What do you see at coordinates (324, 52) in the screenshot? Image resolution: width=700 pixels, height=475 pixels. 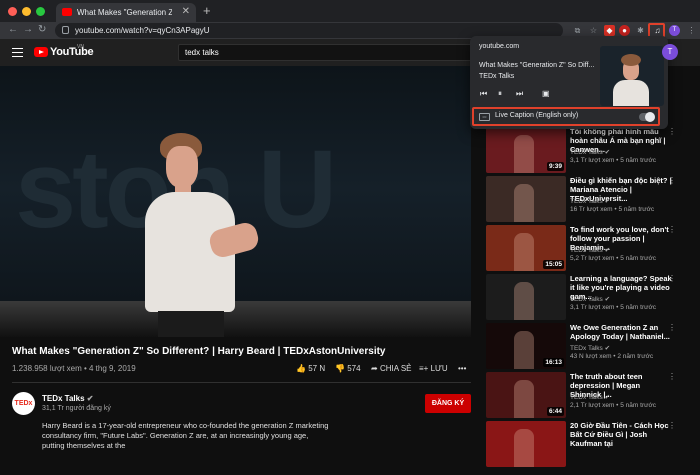 I see `search-input: tedx talks` at bounding box center [324, 52].